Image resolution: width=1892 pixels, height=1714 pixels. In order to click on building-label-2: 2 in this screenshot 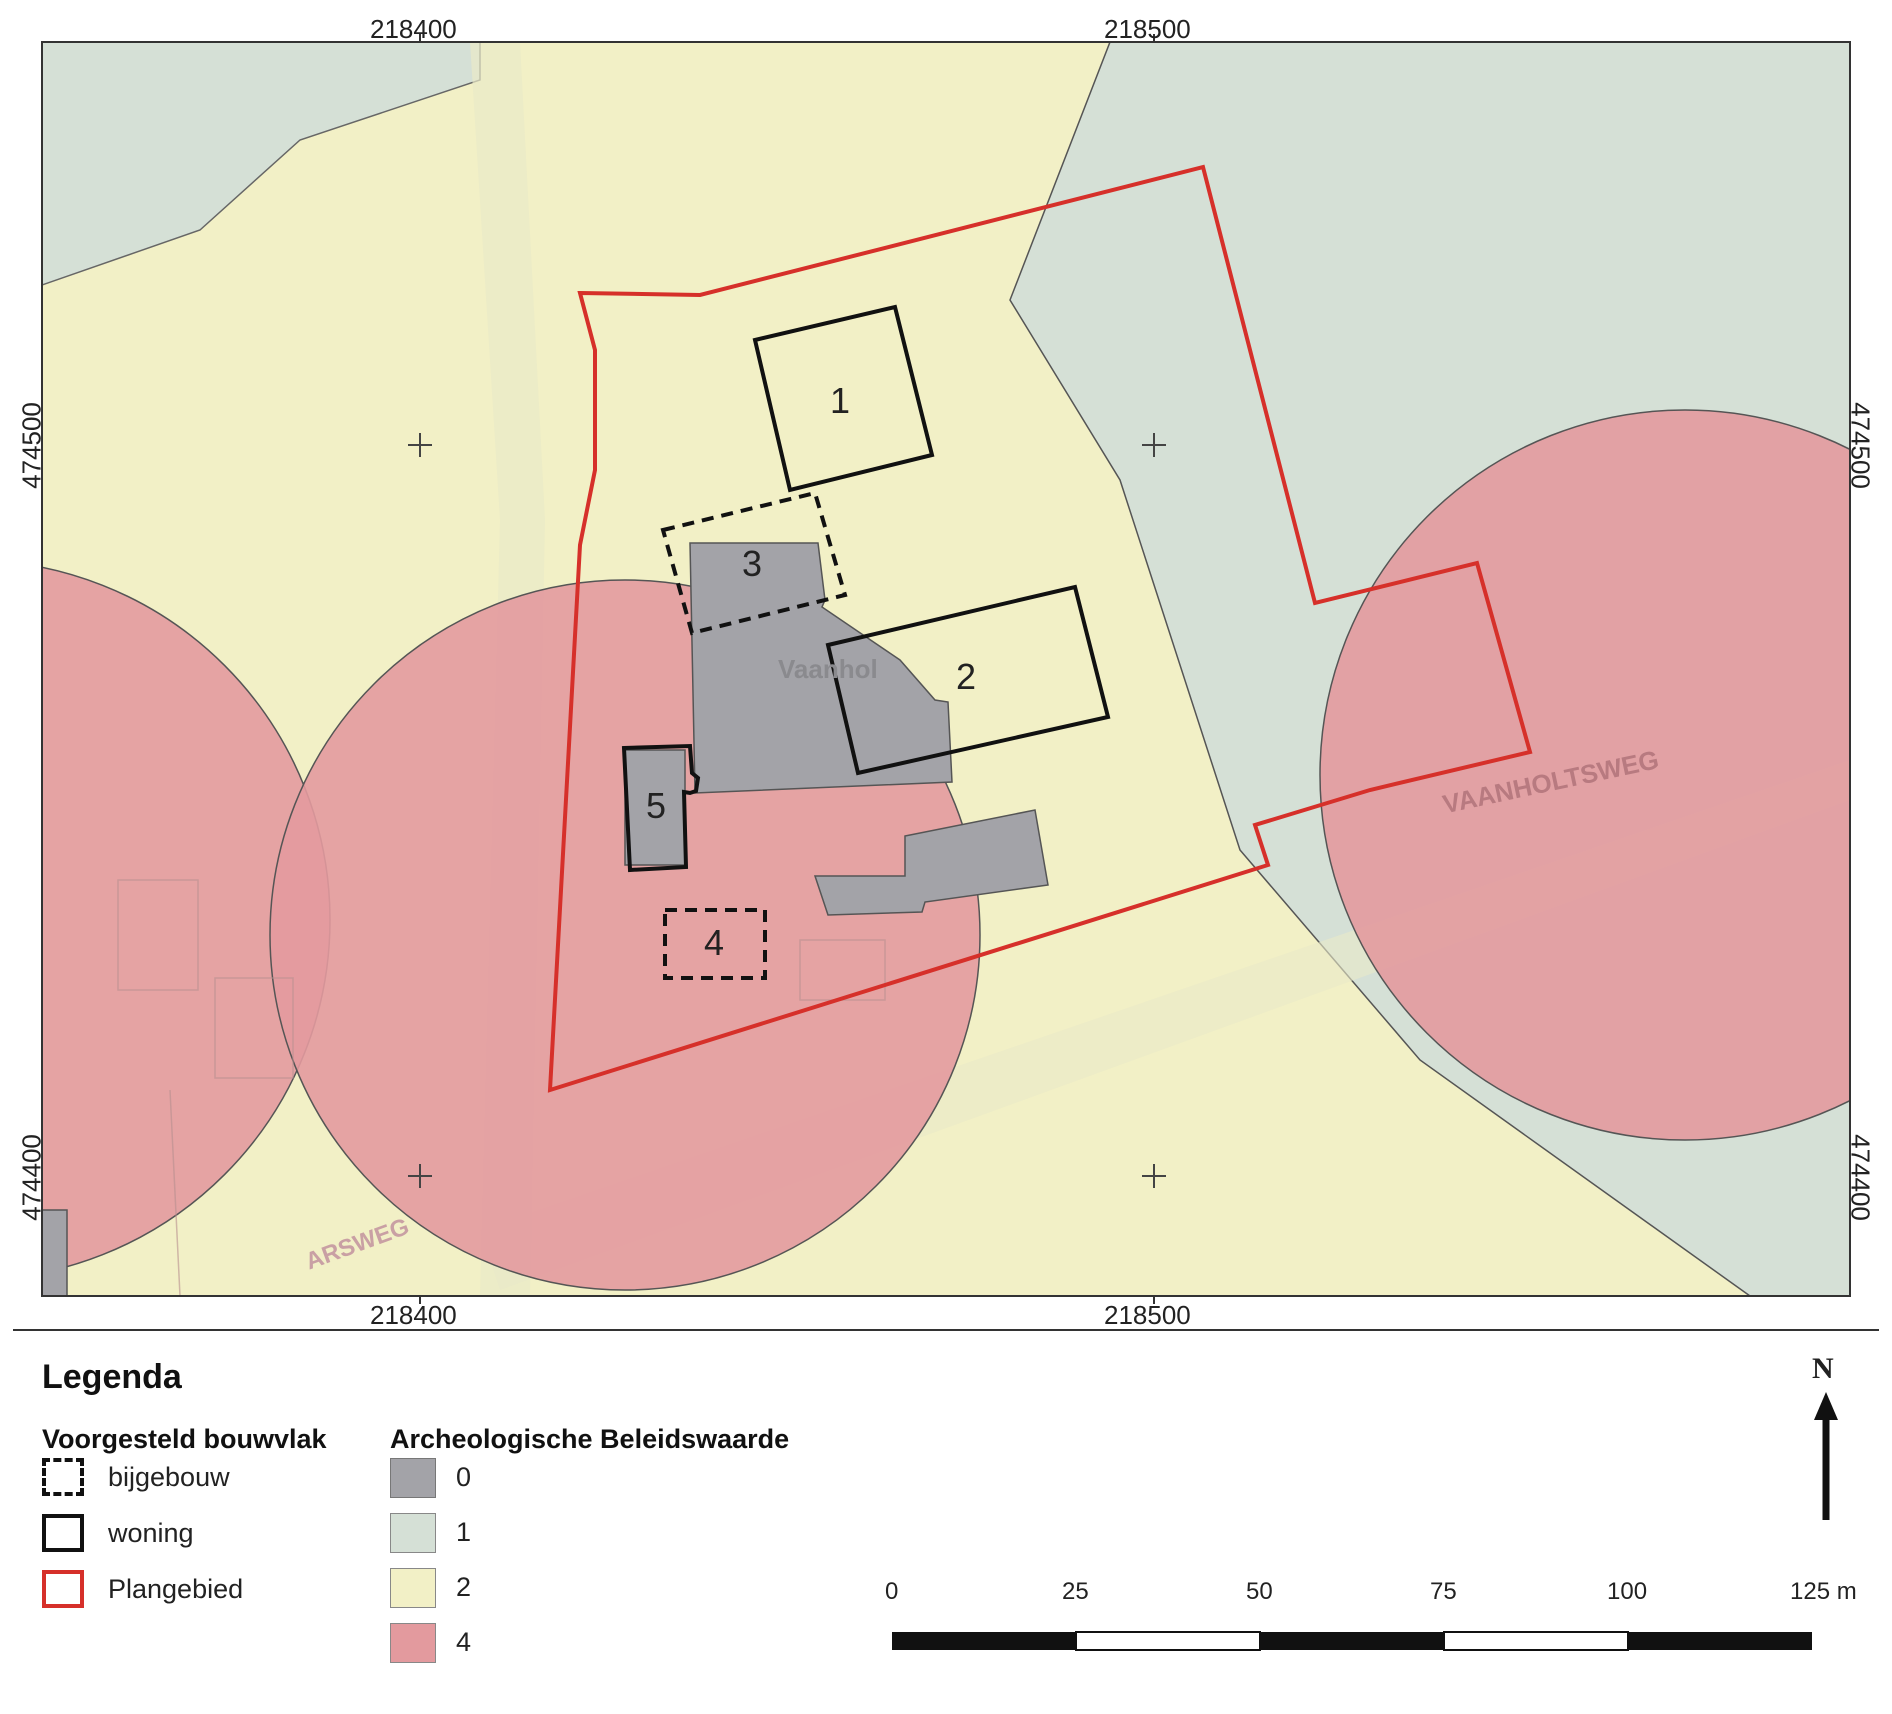, I will do `click(966, 676)`.